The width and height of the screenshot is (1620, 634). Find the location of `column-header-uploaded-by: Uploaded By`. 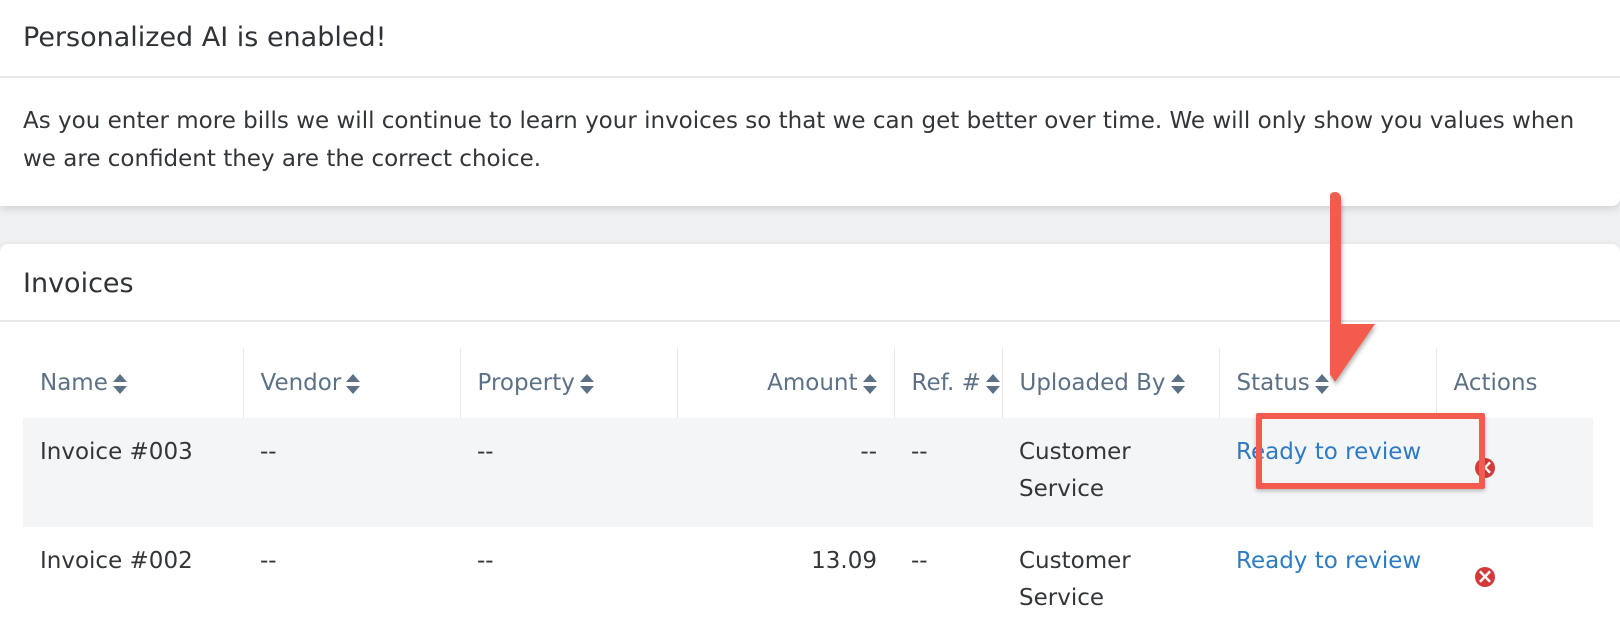

column-header-uploaded-by: Uploaded By is located at coordinates (1111, 383).